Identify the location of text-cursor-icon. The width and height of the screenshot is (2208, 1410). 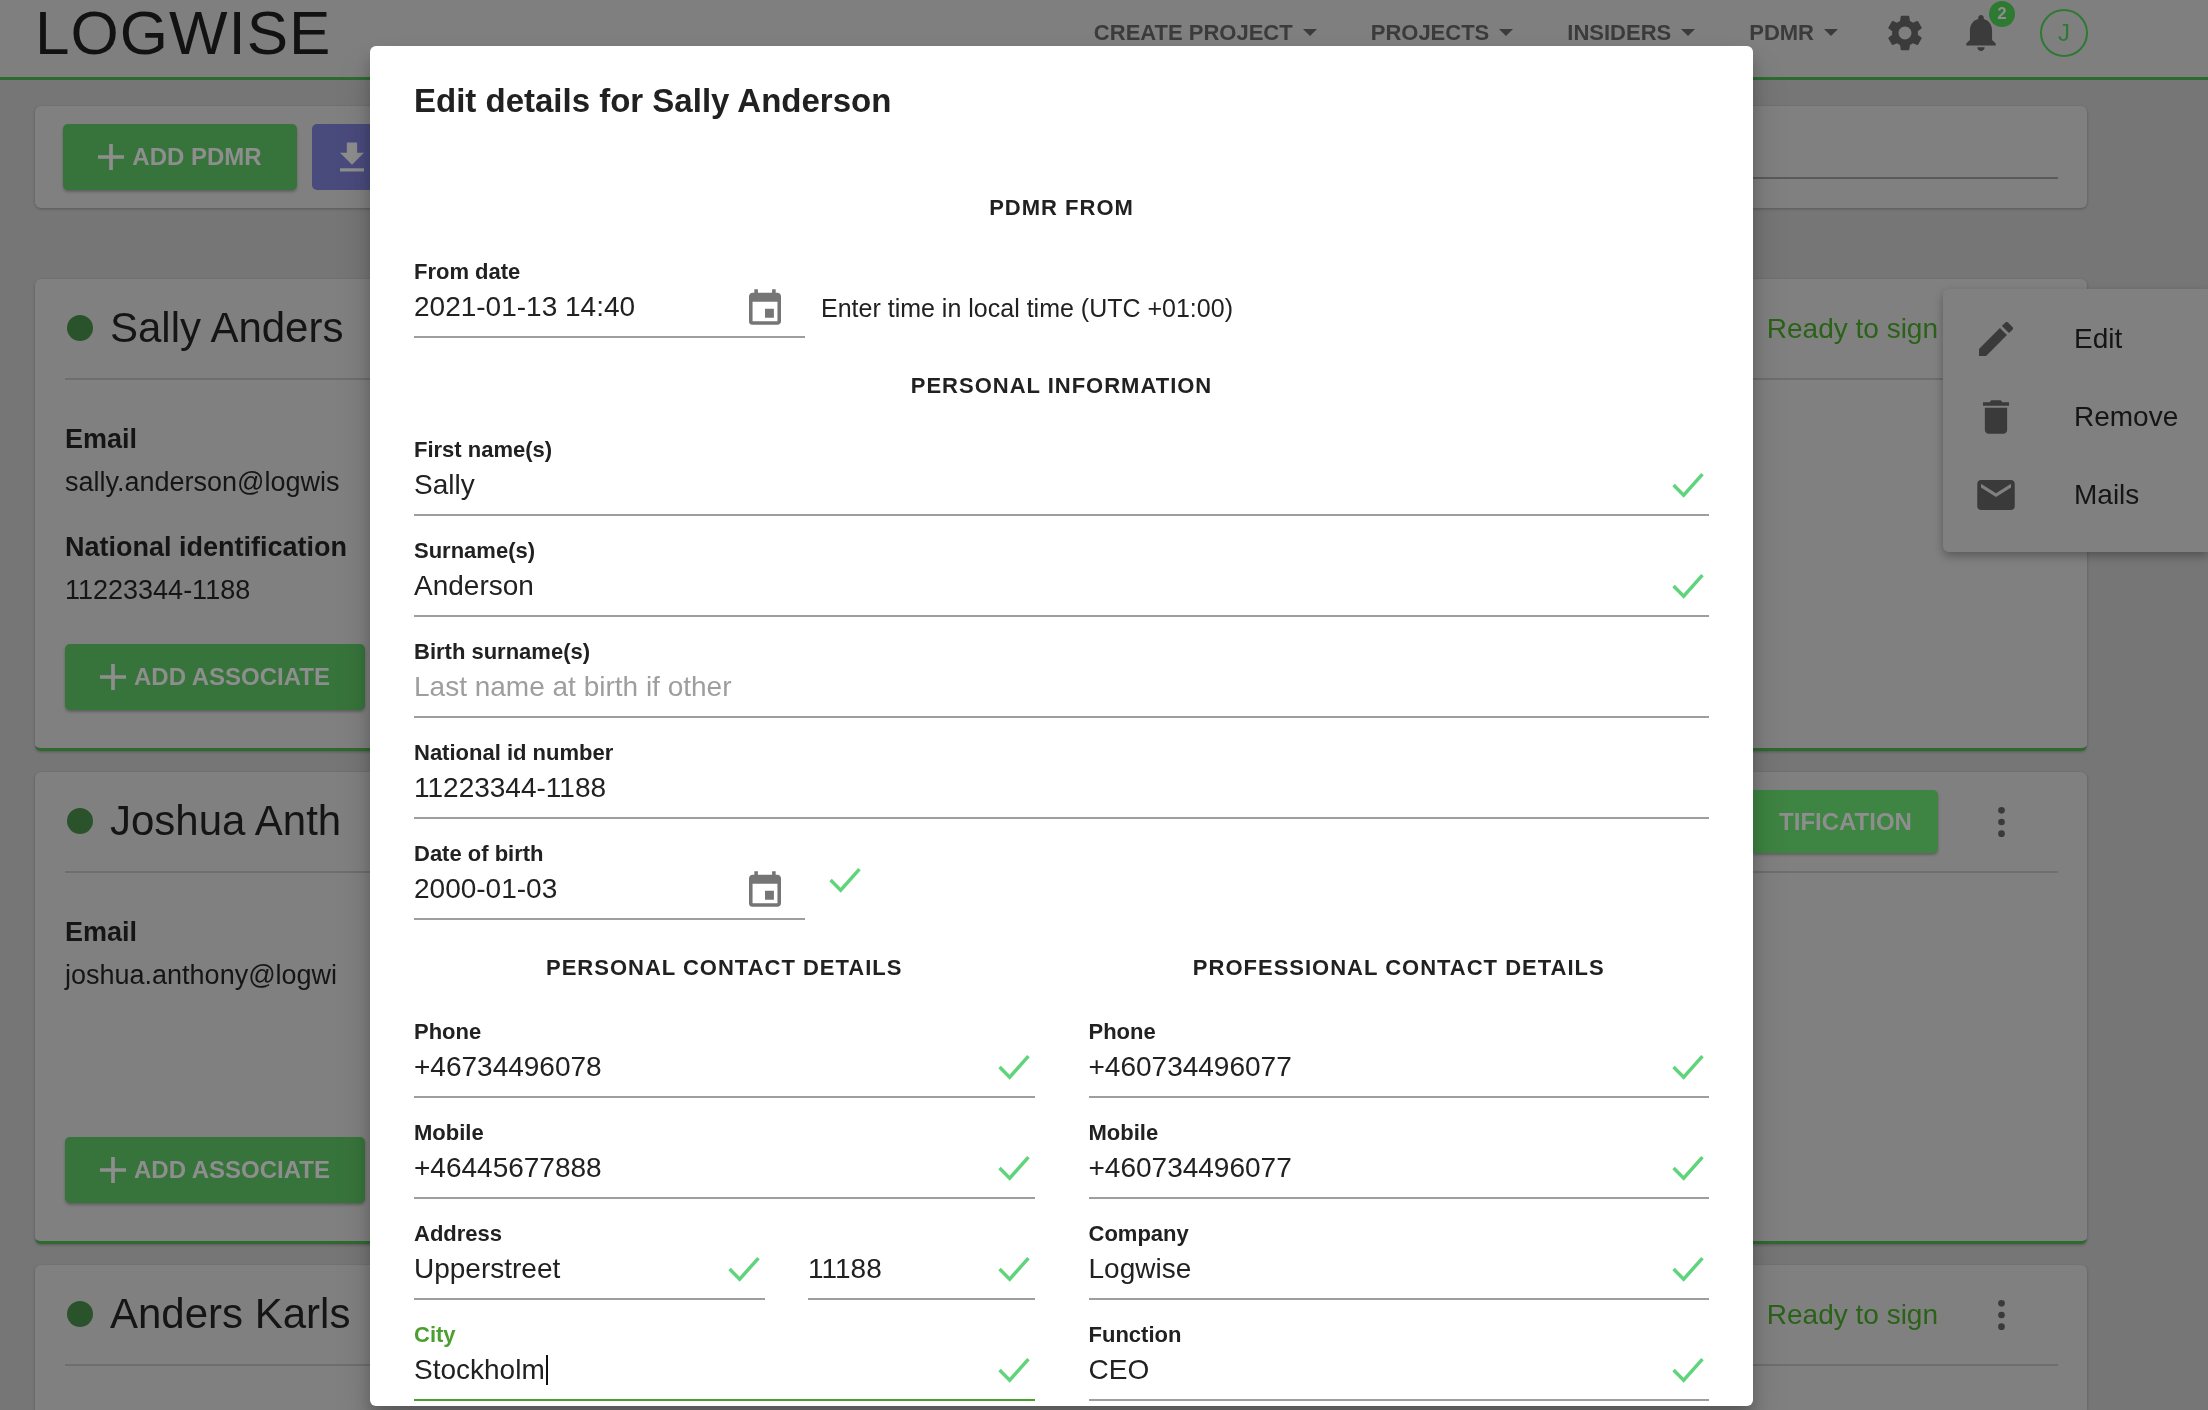
(546, 1370).